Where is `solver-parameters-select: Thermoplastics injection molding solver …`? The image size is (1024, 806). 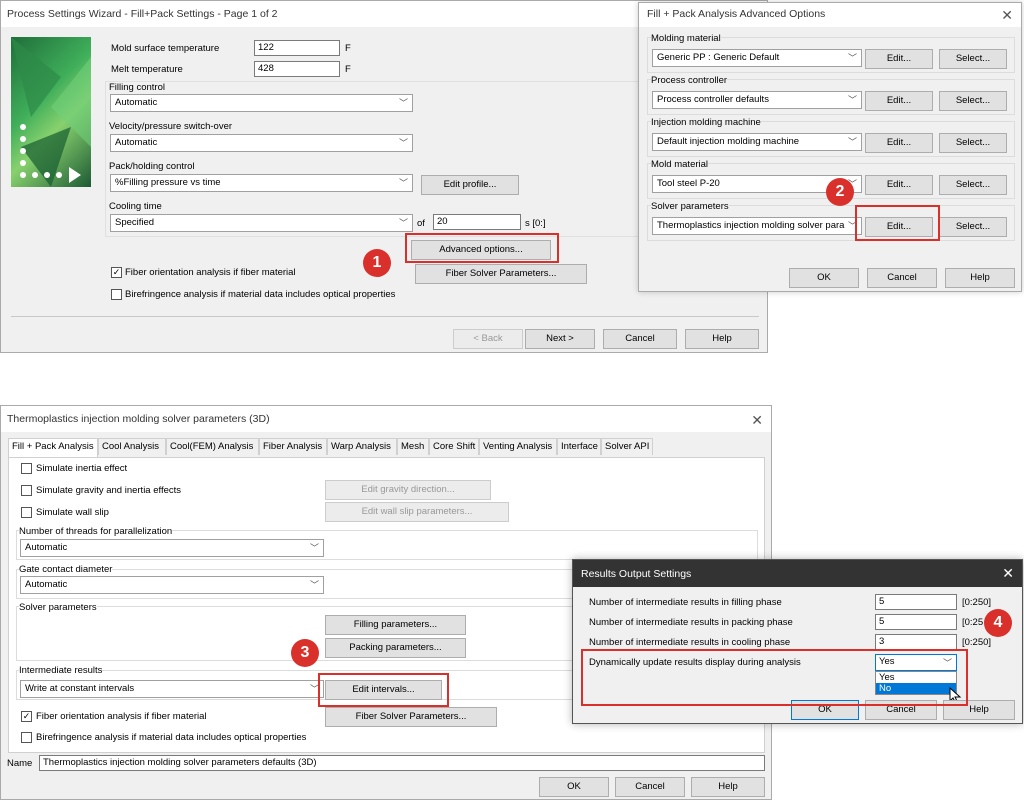 solver-parameters-select: Thermoplastics injection molding solver … is located at coordinates (757, 226).